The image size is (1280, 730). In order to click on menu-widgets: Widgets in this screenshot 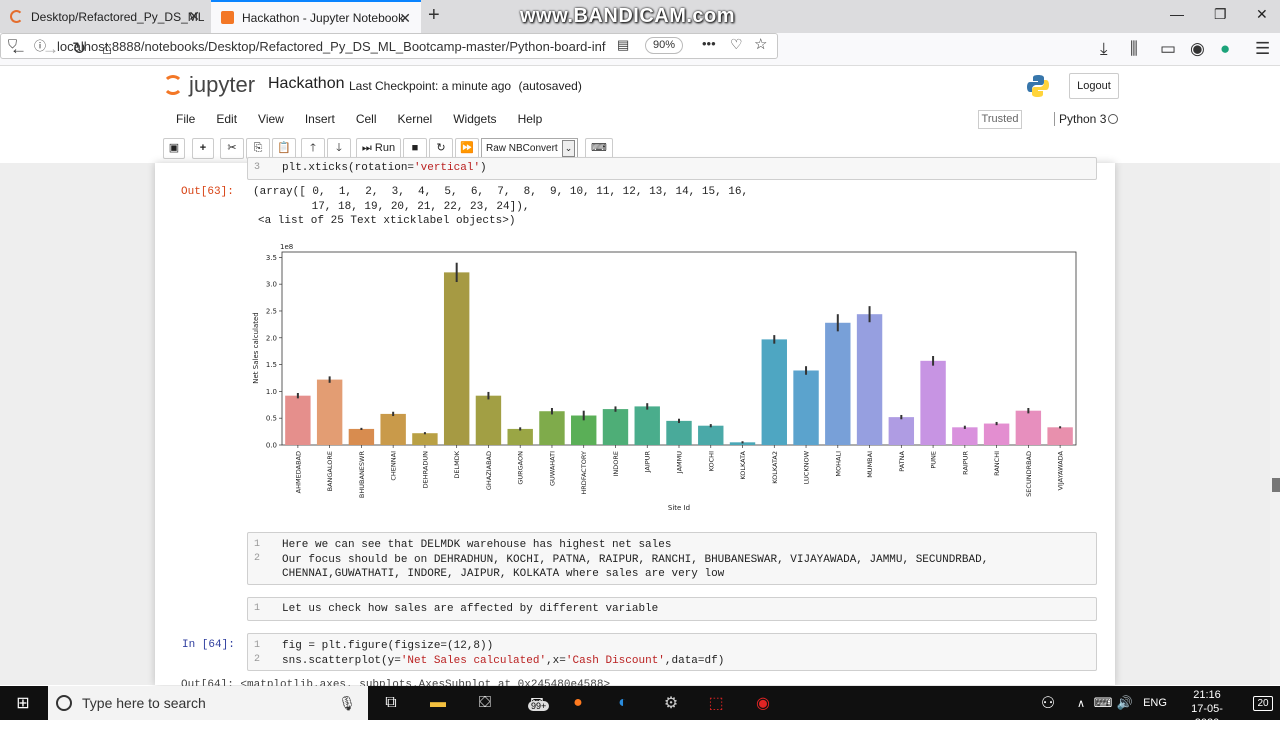, I will do `click(474, 119)`.